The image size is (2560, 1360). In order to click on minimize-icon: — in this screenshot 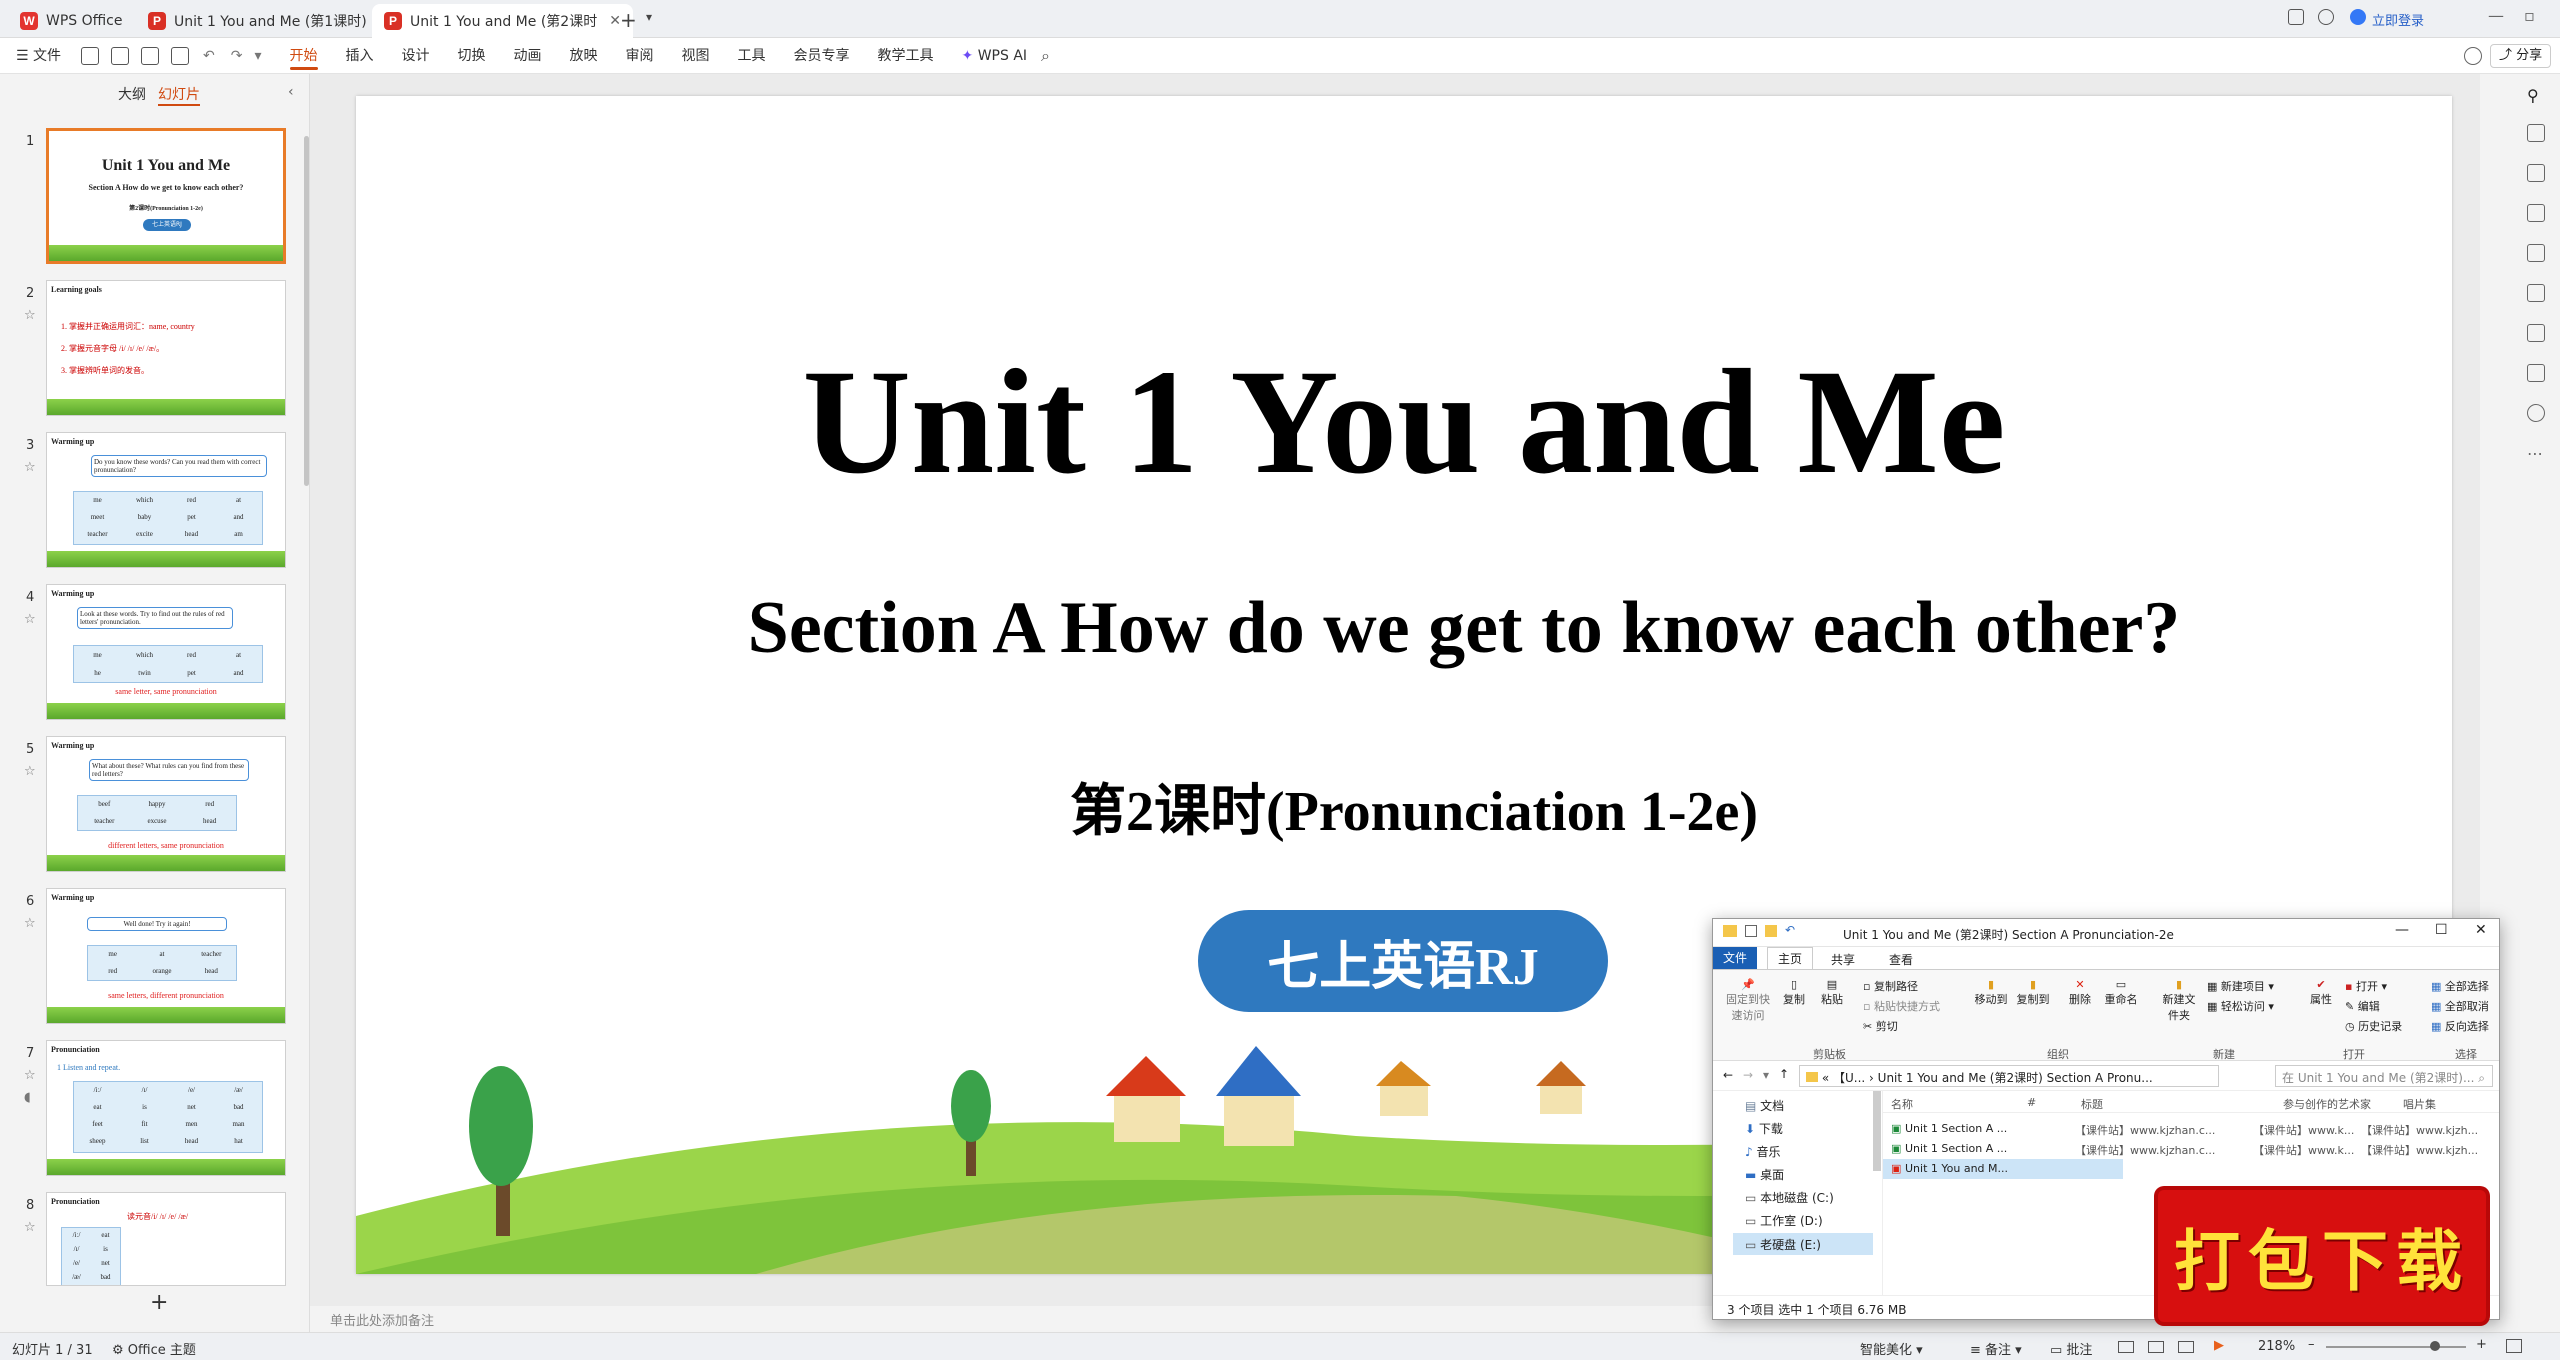, I will do `click(2402, 930)`.